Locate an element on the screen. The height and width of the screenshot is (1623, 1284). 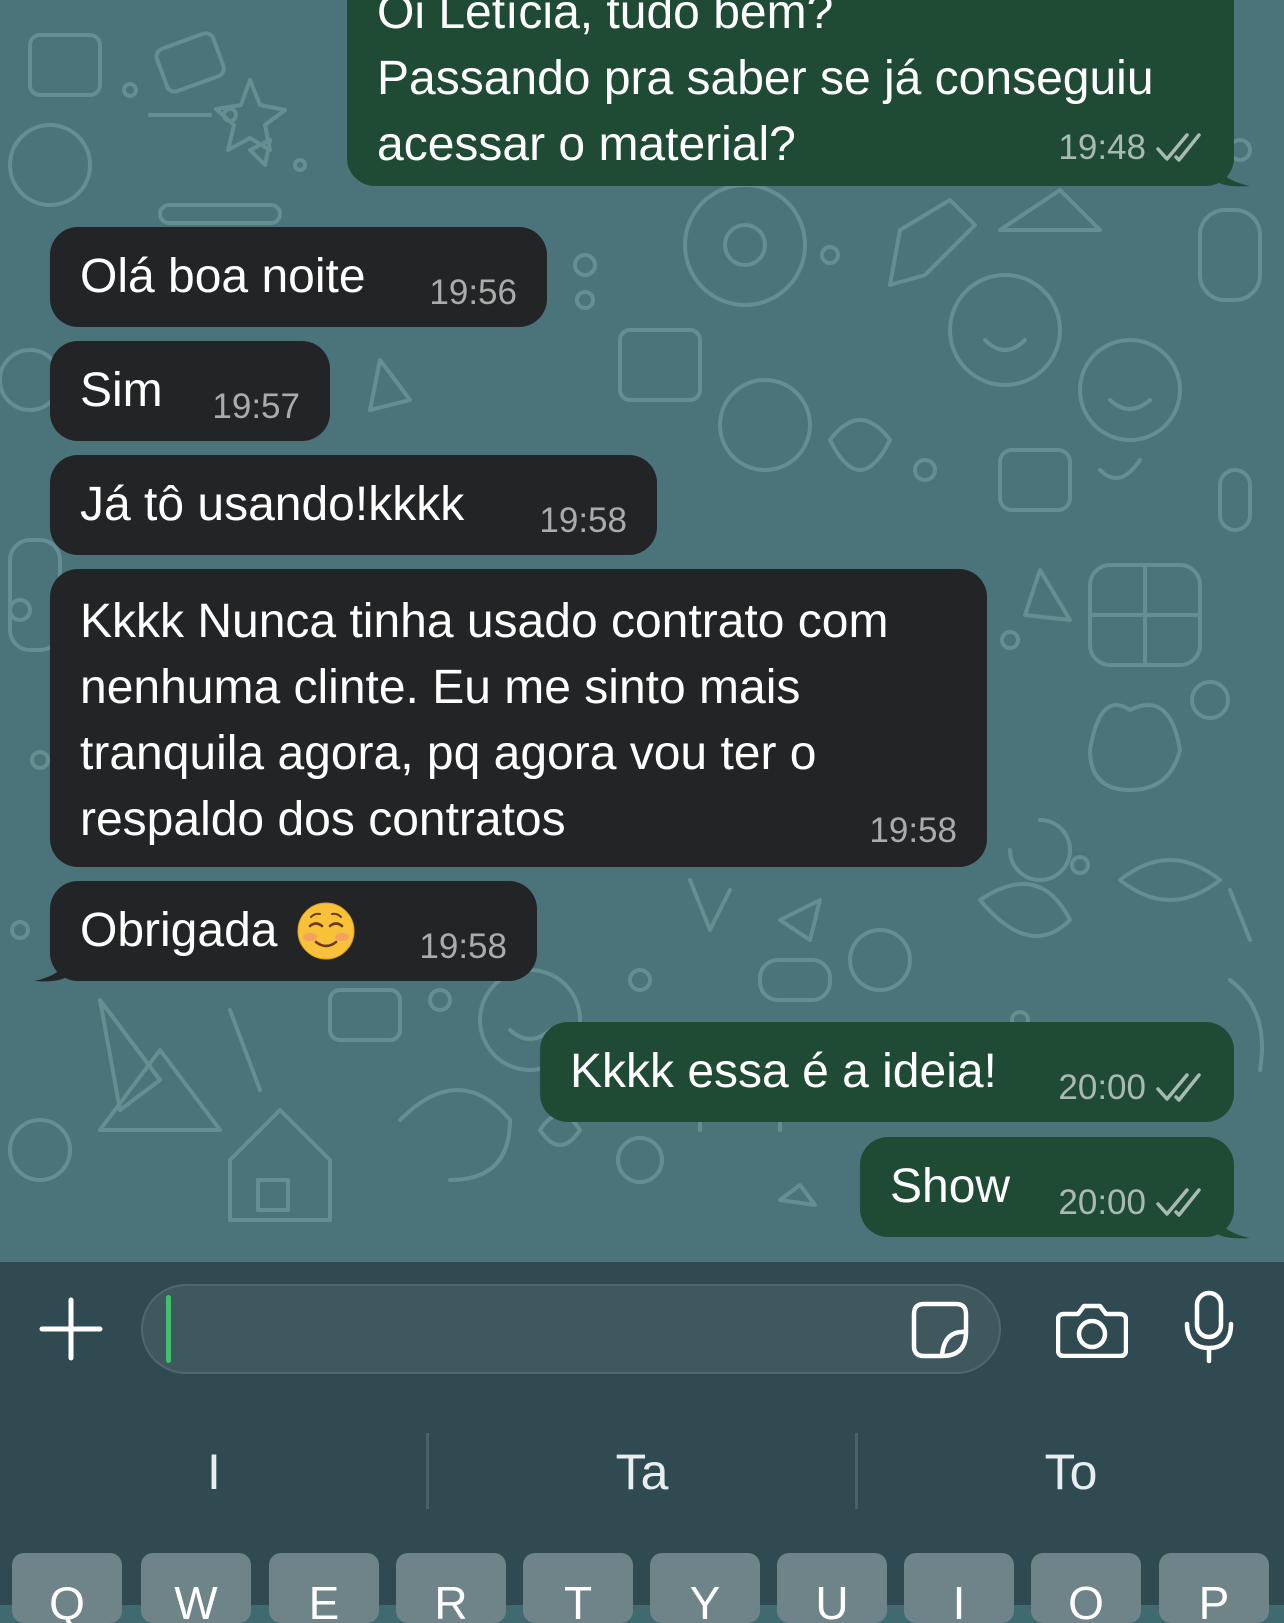
key-t: T is located at coordinates (578, 1588).